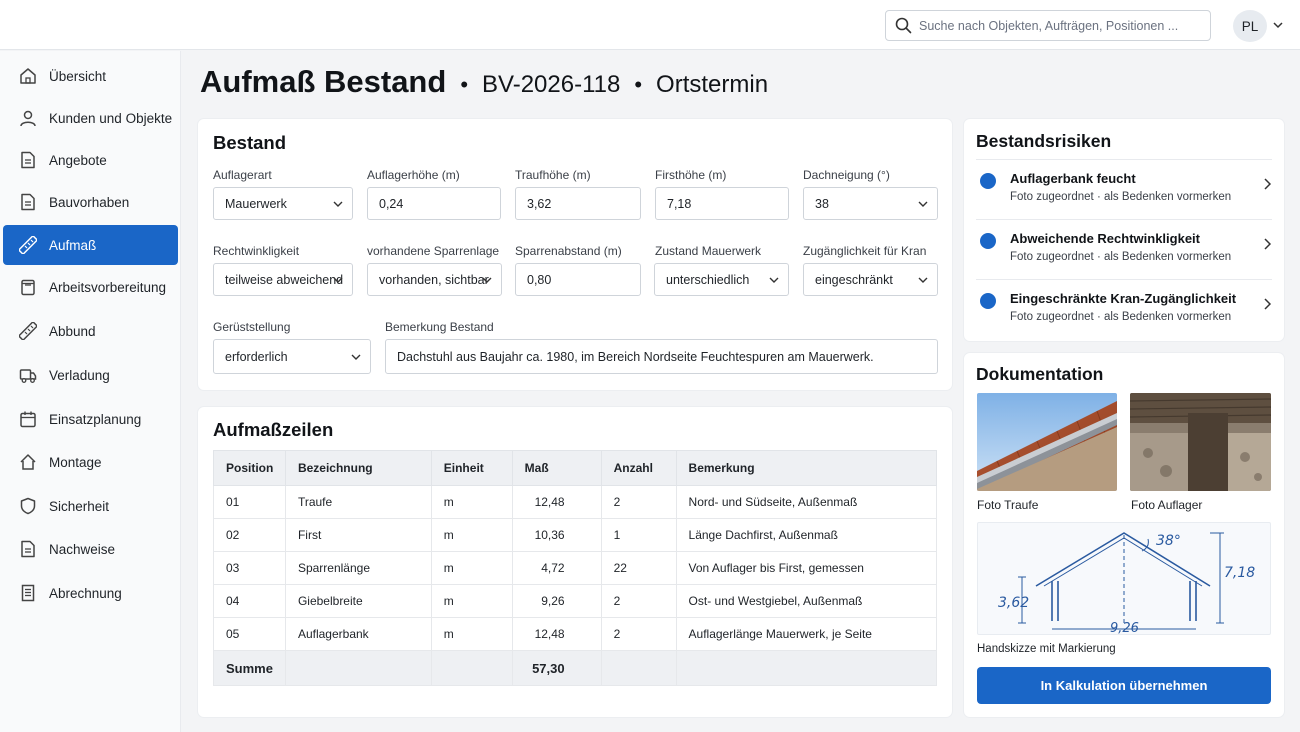  I want to click on table-row: 02 First m 10,36 1 Länge Dachfirst, Außenmaß, so click(575, 535).